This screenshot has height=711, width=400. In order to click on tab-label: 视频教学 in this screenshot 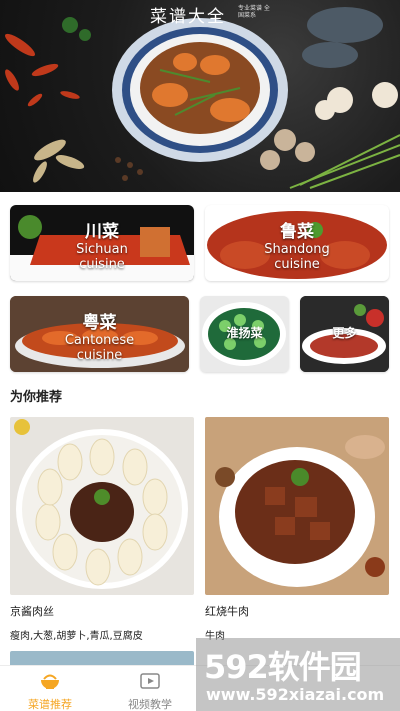, I will do `click(150, 704)`.